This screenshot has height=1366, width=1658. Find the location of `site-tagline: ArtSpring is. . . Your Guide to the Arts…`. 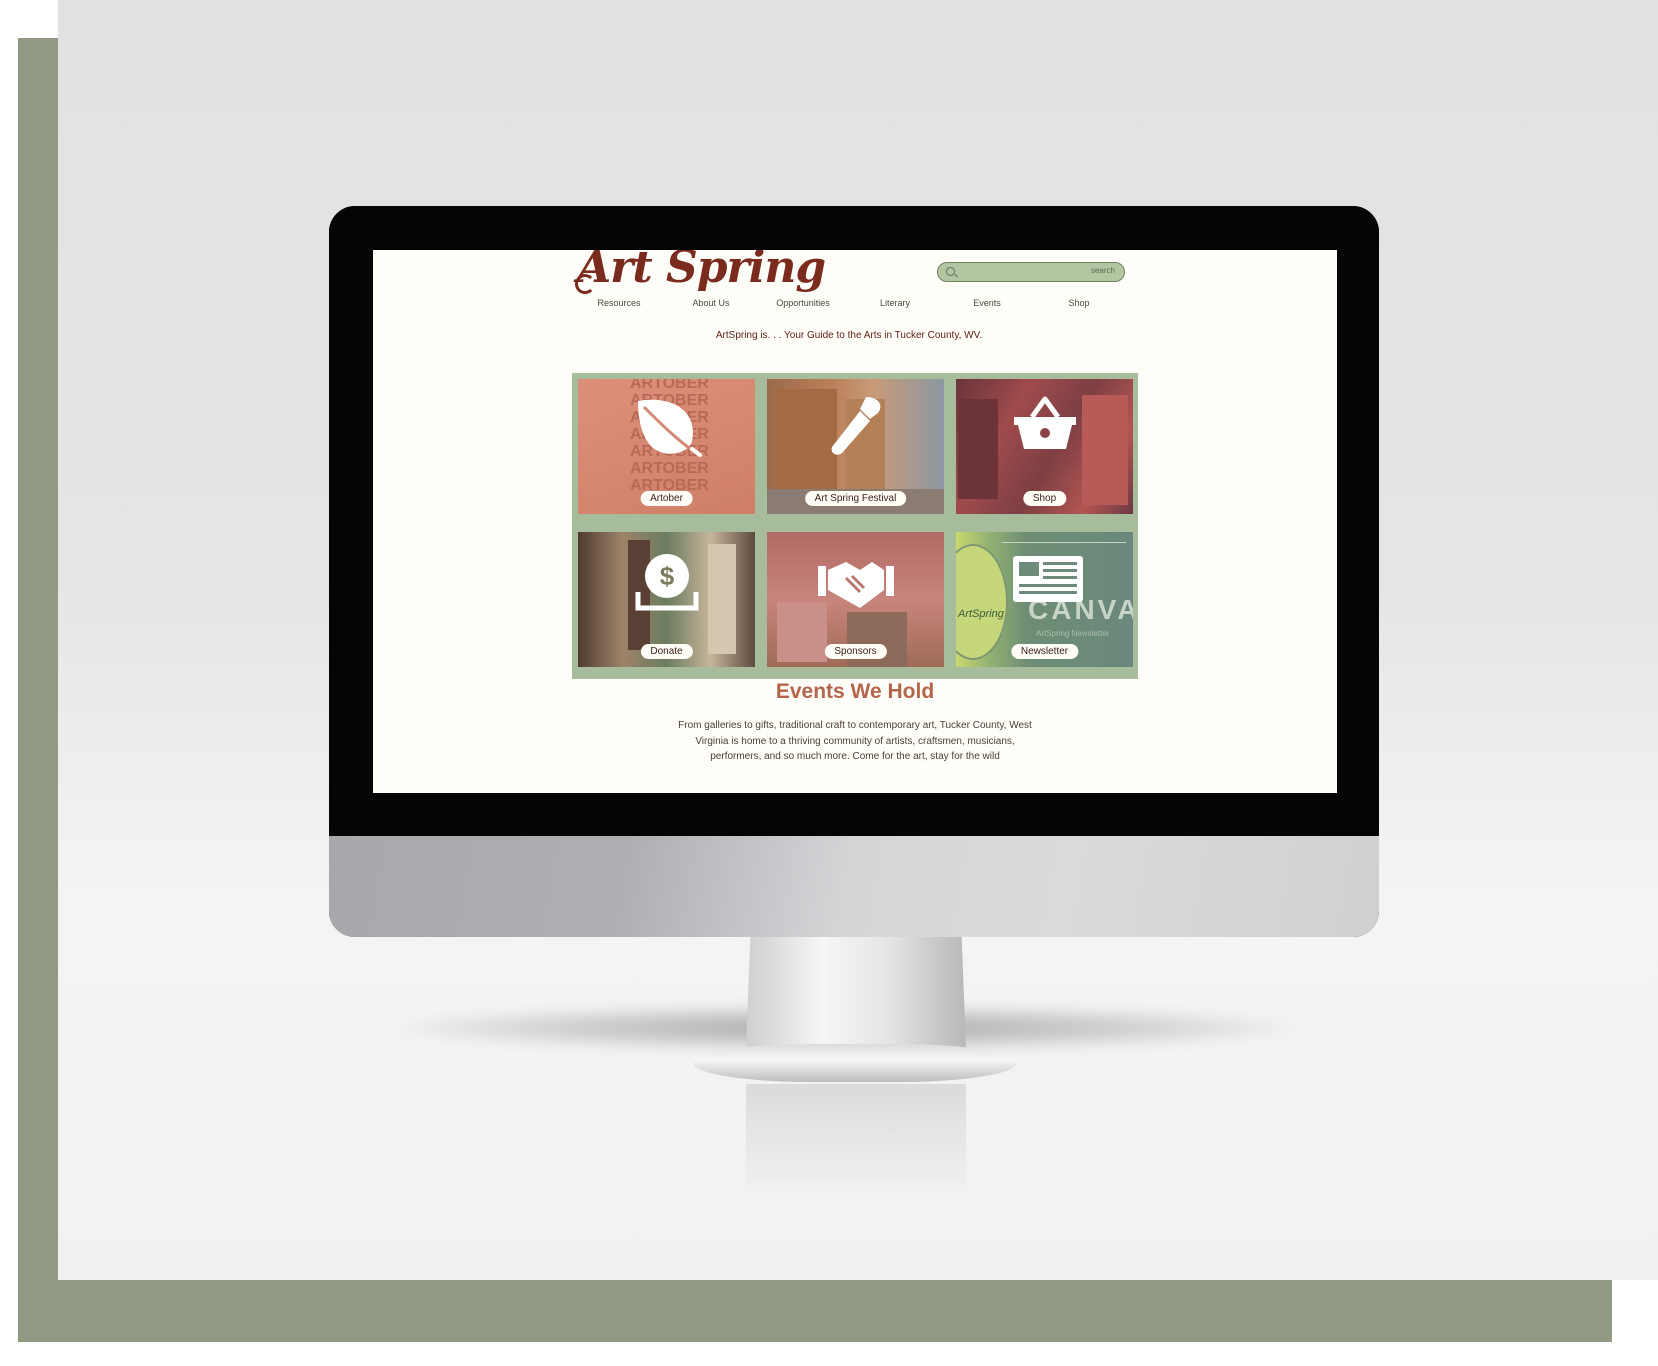

site-tagline: ArtSpring is. . . Your Guide to the Arts… is located at coordinates (849, 335).